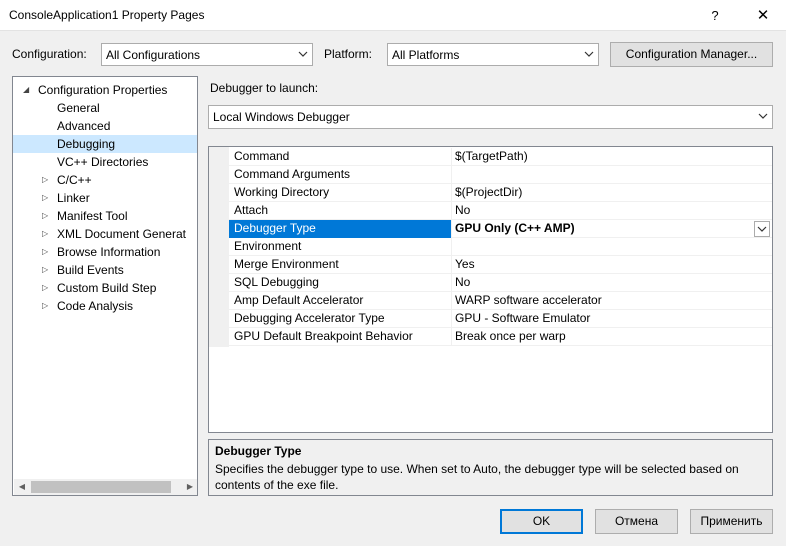 The image size is (786, 546). I want to click on tree-item: ▷ Linker, so click(105, 198).